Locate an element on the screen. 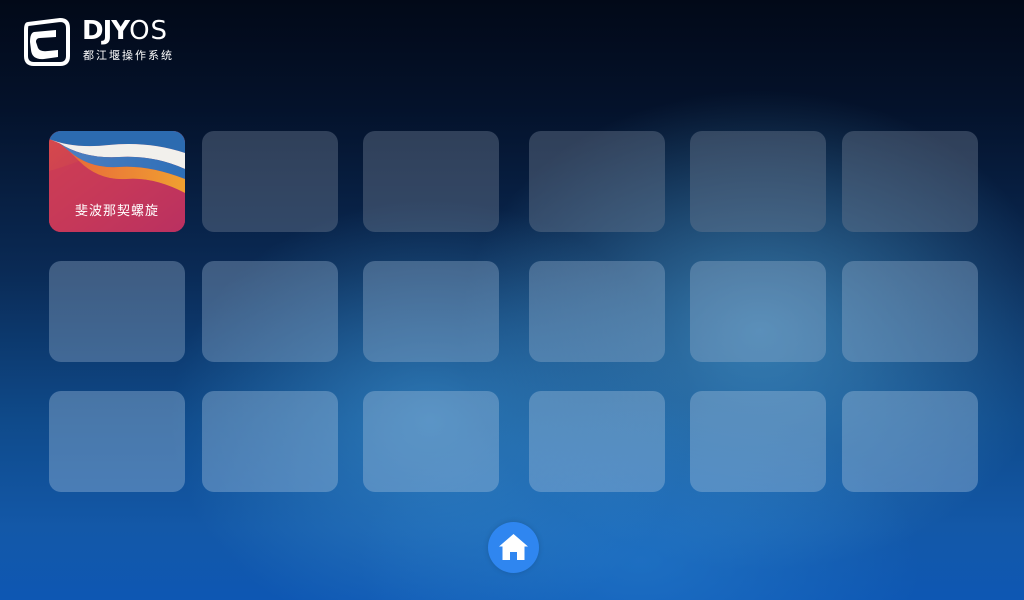  home-button is located at coordinates (513, 547).